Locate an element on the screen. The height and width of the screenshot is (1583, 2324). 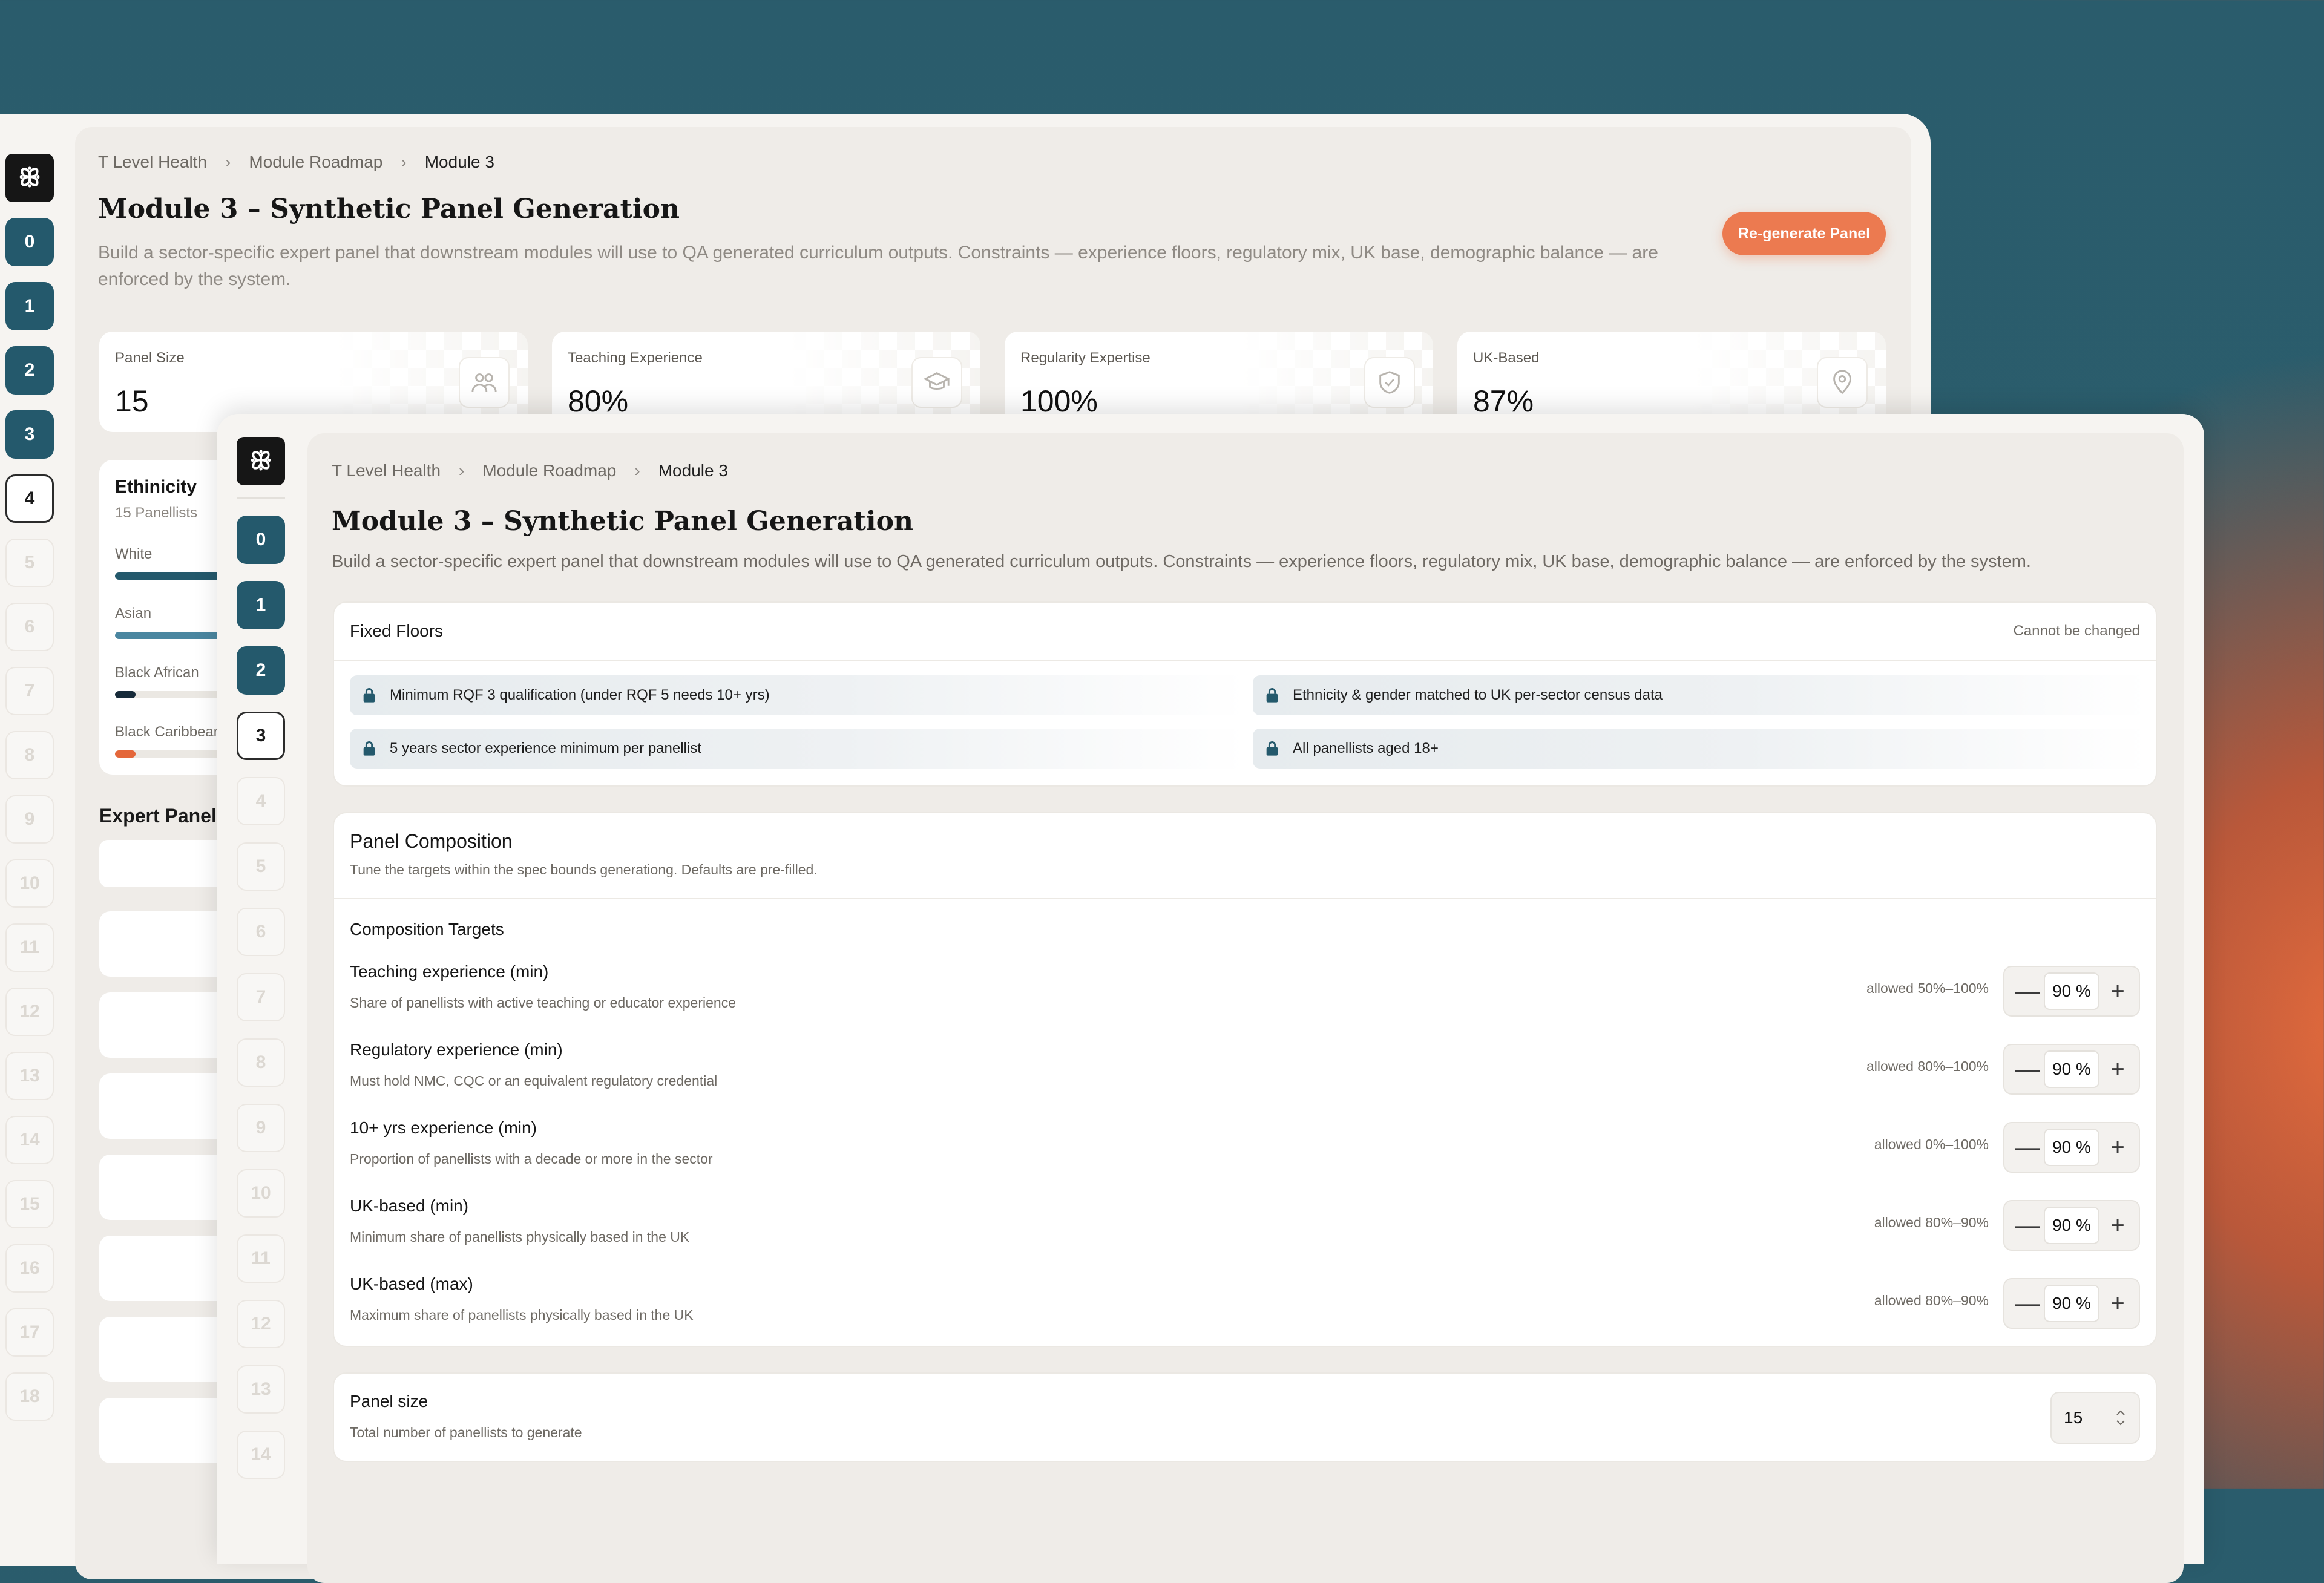
step-15: 15 is located at coordinates (29, 1204).